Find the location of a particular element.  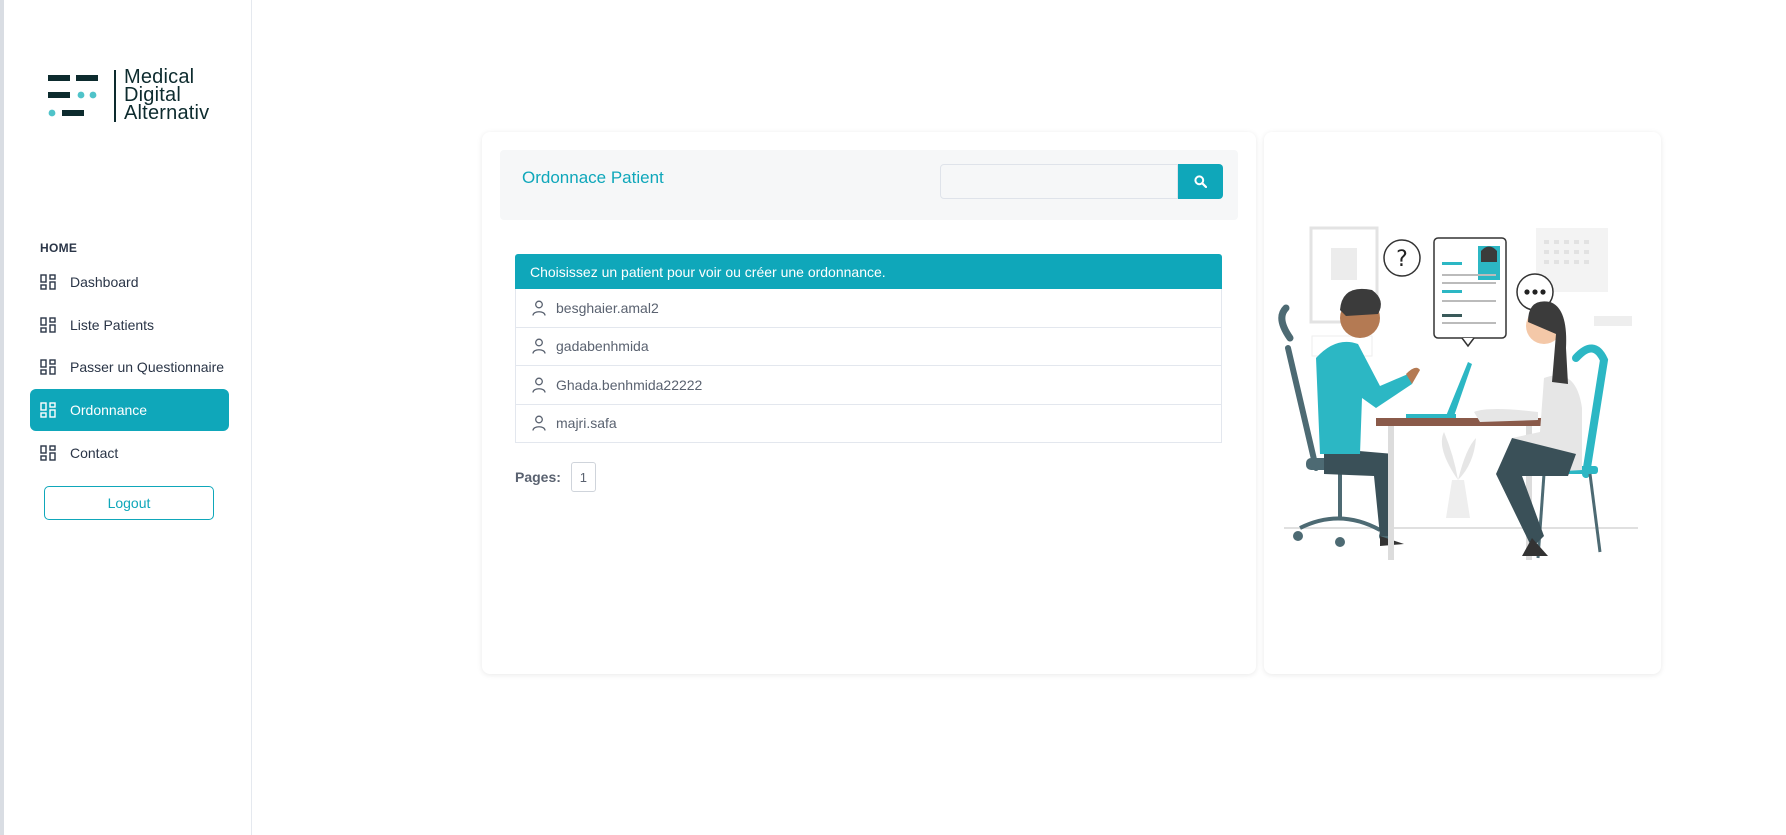

search-button is located at coordinates (1200, 181).